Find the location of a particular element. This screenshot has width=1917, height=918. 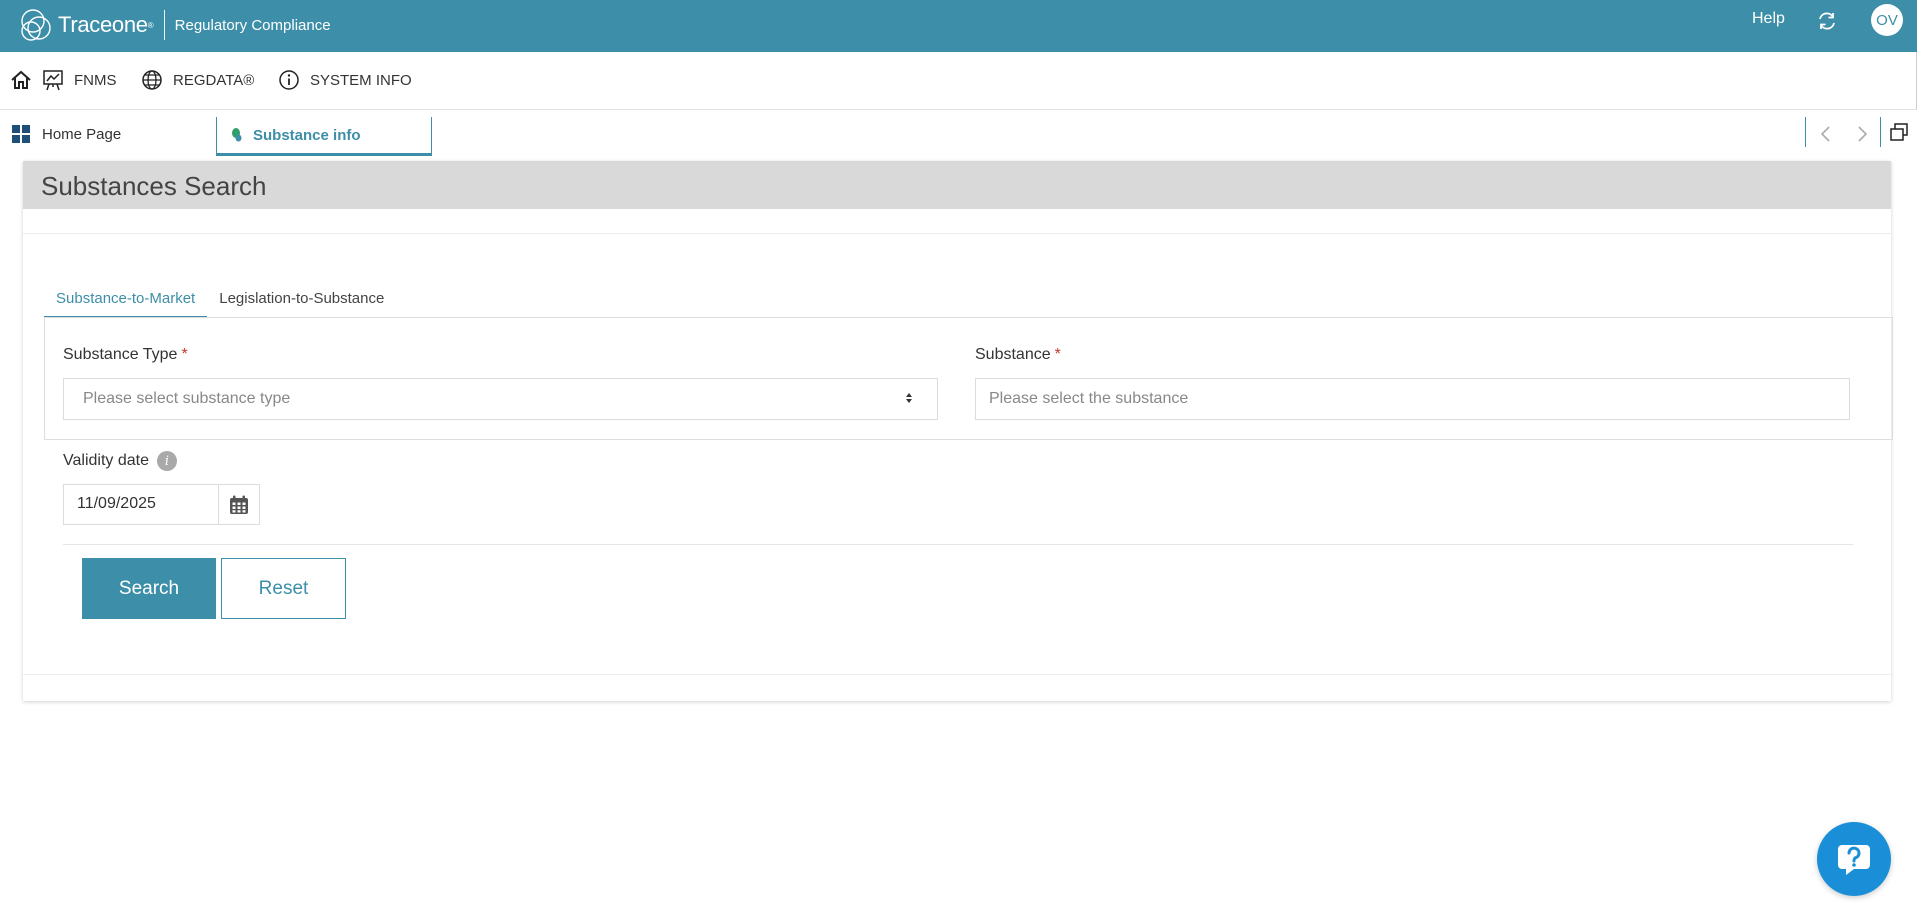

tab-substance-to-market: Substance-to-Market is located at coordinates (126, 301).